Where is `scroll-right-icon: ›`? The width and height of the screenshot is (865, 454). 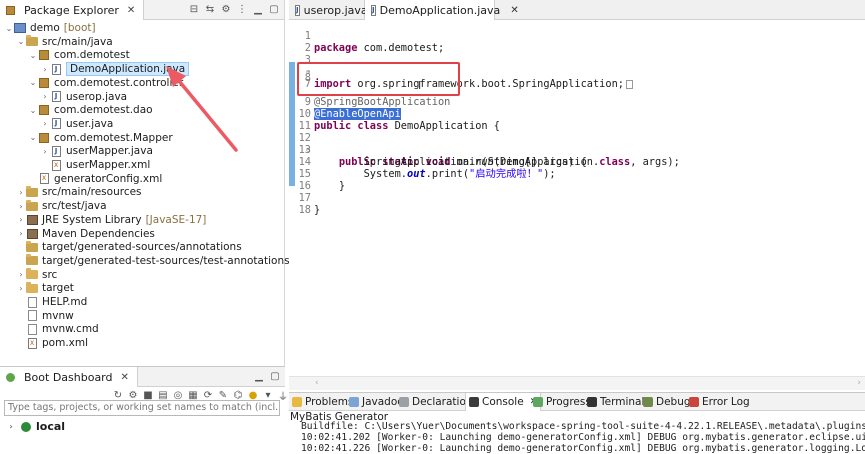 scroll-right-icon: › is located at coordinates (859, 383).